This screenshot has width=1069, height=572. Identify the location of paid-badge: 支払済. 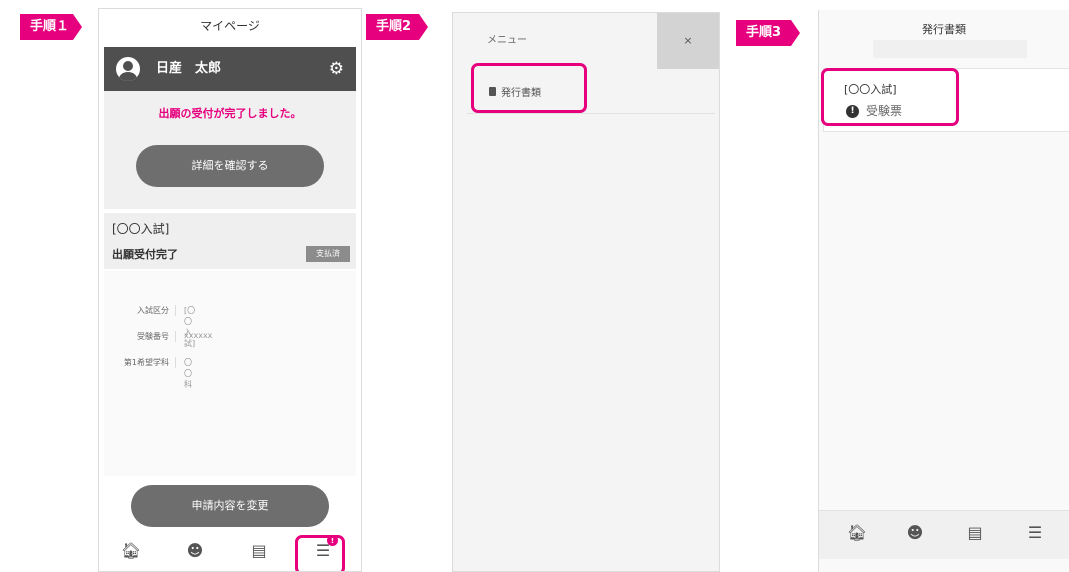
(328, 254).